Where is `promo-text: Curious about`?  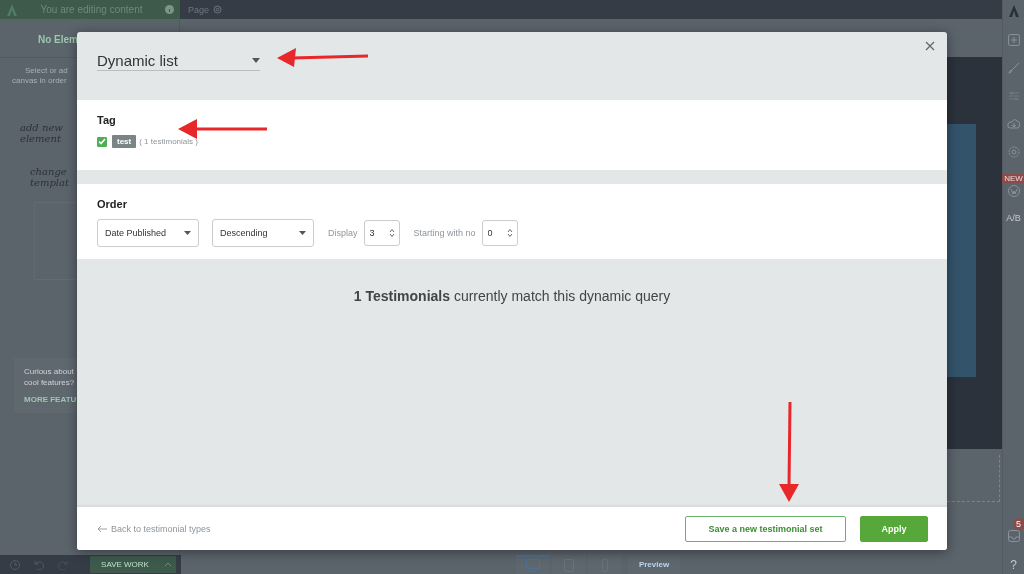
promo-text: Curious about is located at coordinates (49, 371).